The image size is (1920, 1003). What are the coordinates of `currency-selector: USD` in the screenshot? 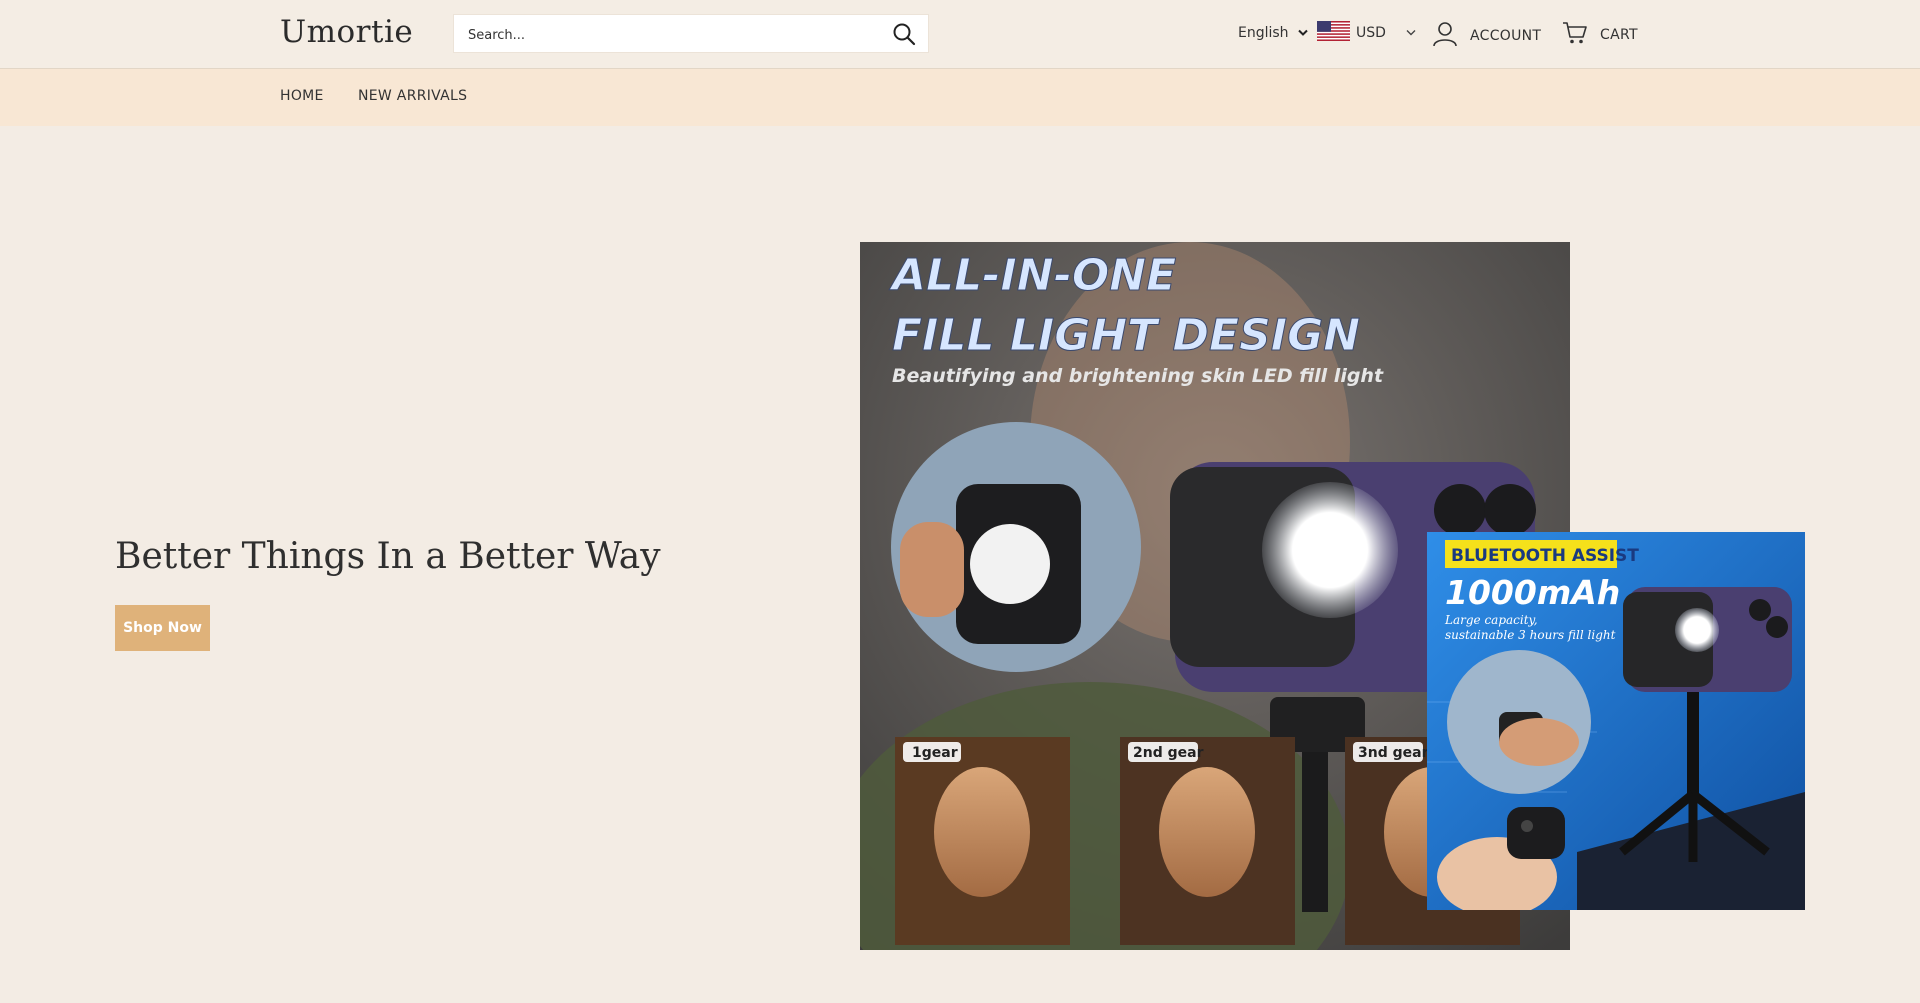 It's located at (1366, 33).